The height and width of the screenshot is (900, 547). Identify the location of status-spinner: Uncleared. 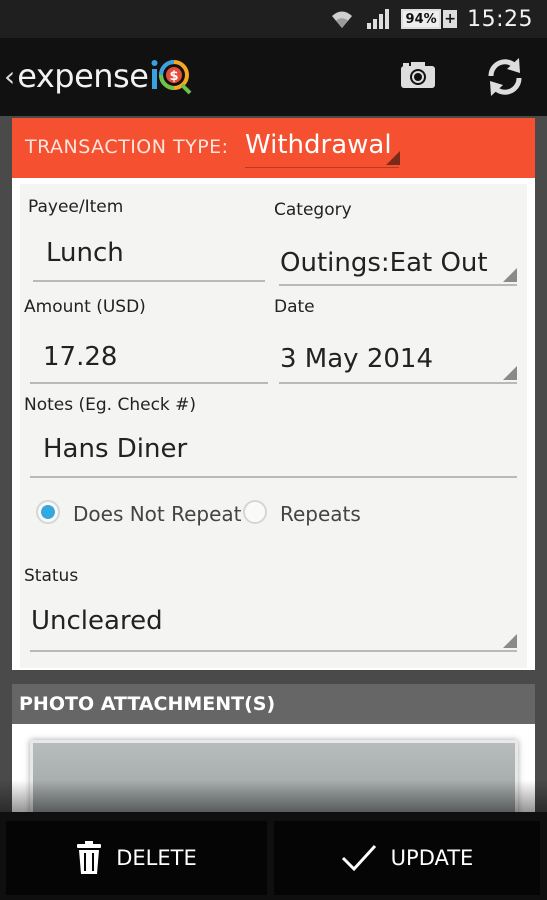
(273, 626).